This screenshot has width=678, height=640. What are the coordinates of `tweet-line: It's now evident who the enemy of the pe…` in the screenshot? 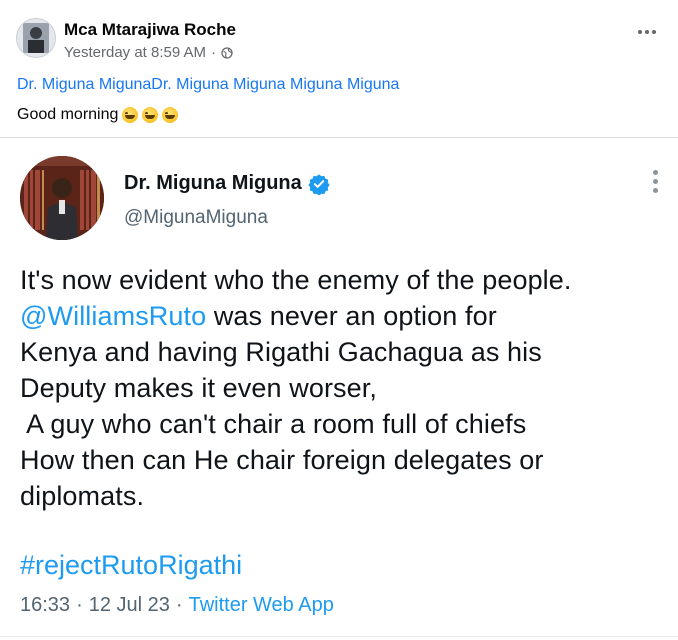 It's located at (296, 280).